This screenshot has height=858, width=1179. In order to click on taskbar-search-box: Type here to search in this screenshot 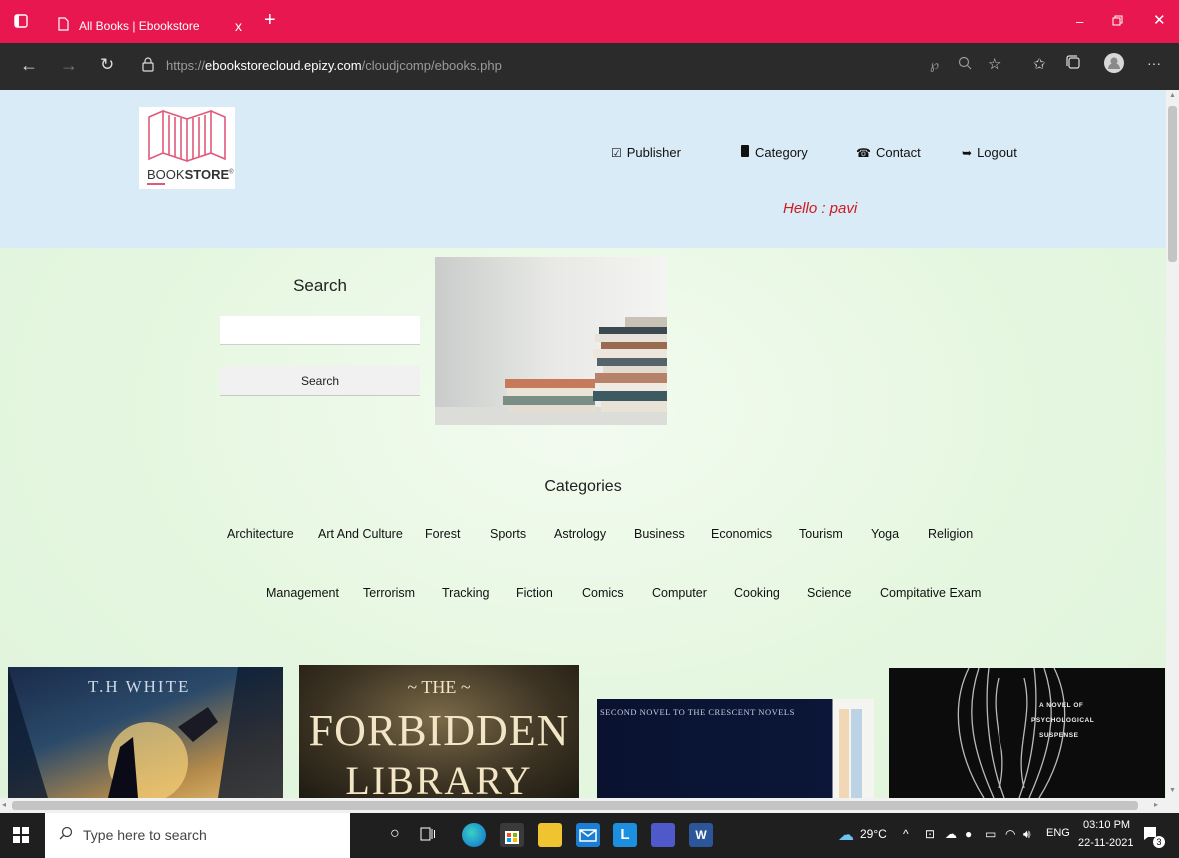, I will do `click(197, 835)`.